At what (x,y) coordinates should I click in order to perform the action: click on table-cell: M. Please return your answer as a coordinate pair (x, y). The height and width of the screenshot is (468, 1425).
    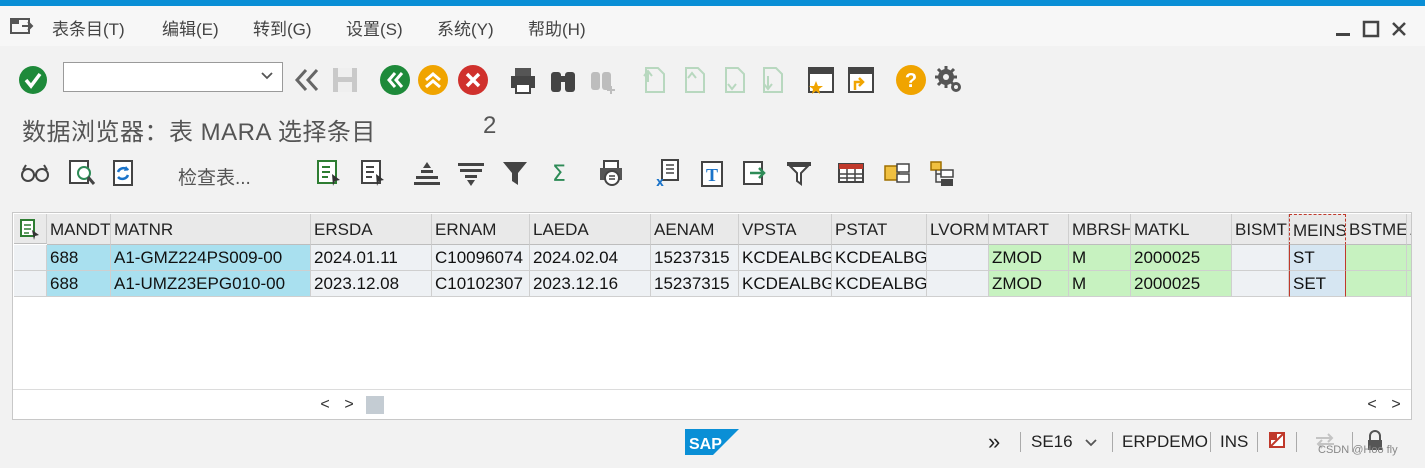
    Looking at the image, I should click on (1100, 284).